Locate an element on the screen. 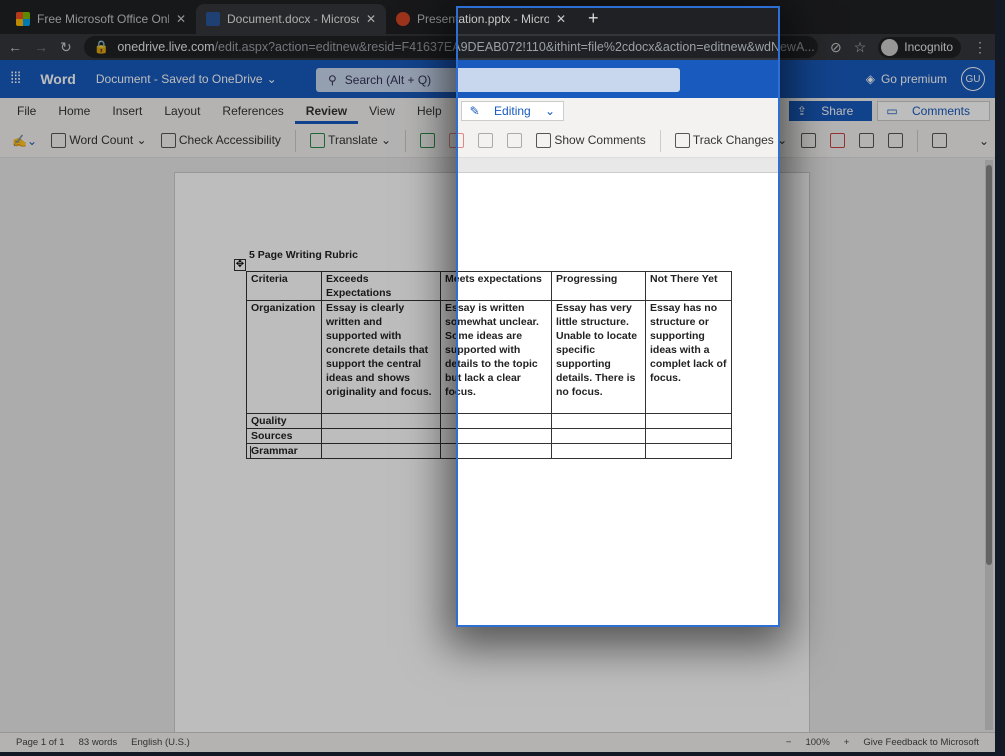 This screenshot has width=1005, height=756. tab-review: Review is located at coordinates (326, 114).